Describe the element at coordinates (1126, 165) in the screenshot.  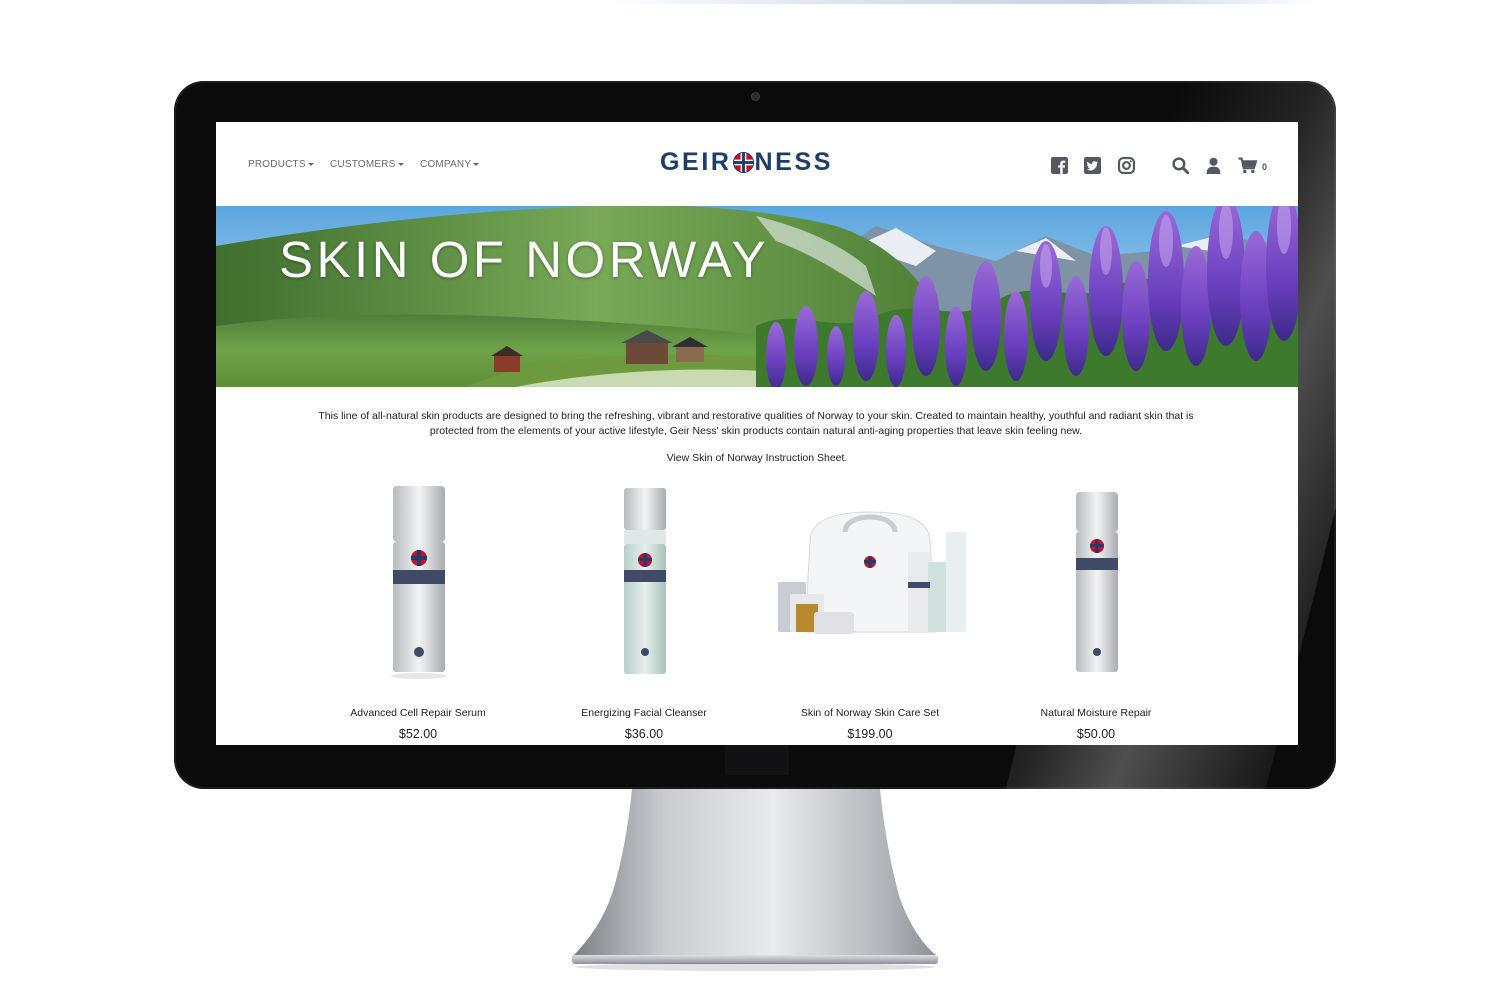
I see `instagram-icon` at that location.